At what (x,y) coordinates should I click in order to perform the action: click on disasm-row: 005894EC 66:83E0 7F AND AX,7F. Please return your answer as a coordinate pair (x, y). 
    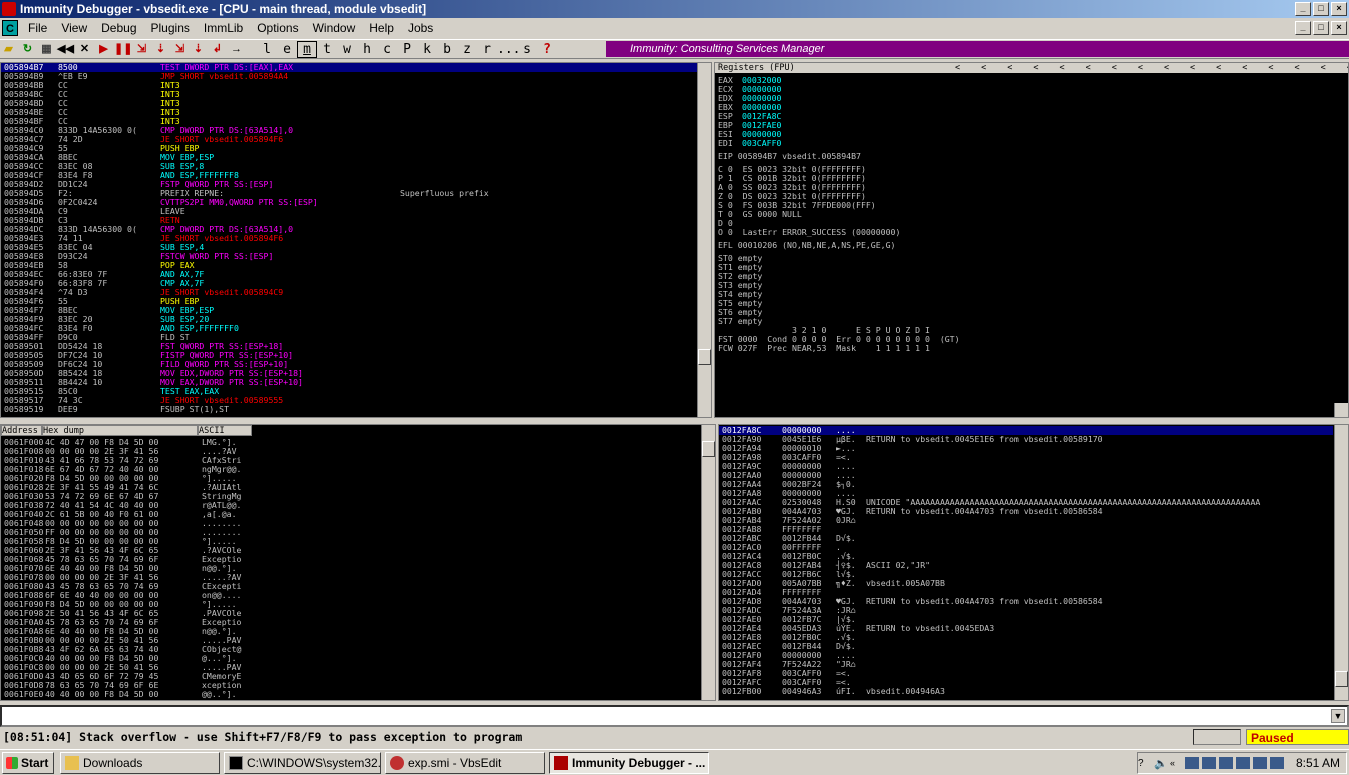
    Looking at the image, I should click on (356, 274).